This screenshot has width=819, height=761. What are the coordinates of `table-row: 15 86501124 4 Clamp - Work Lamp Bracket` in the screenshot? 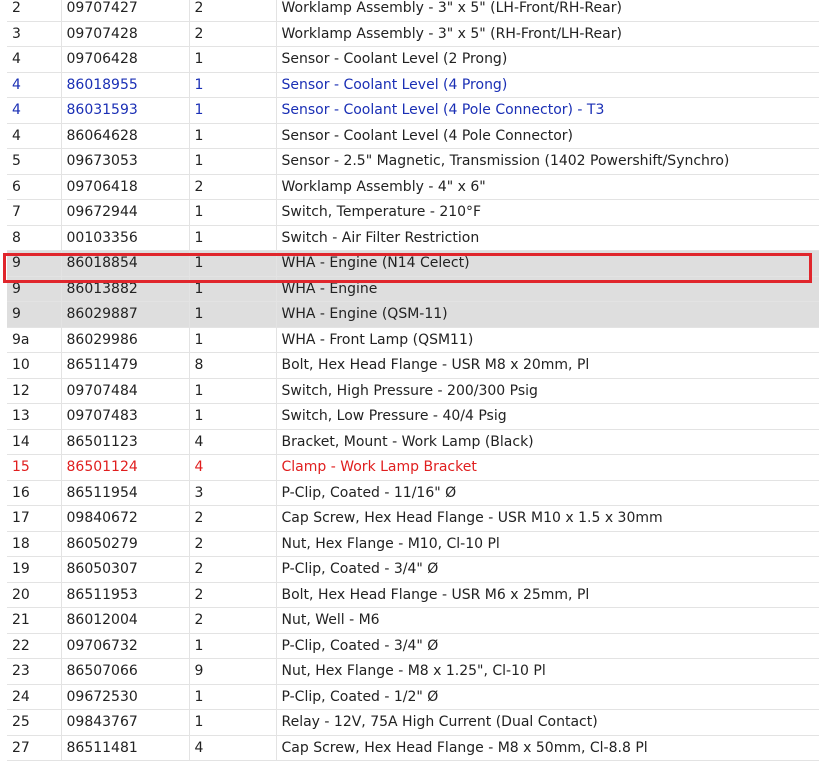 It's located at (413, 467).